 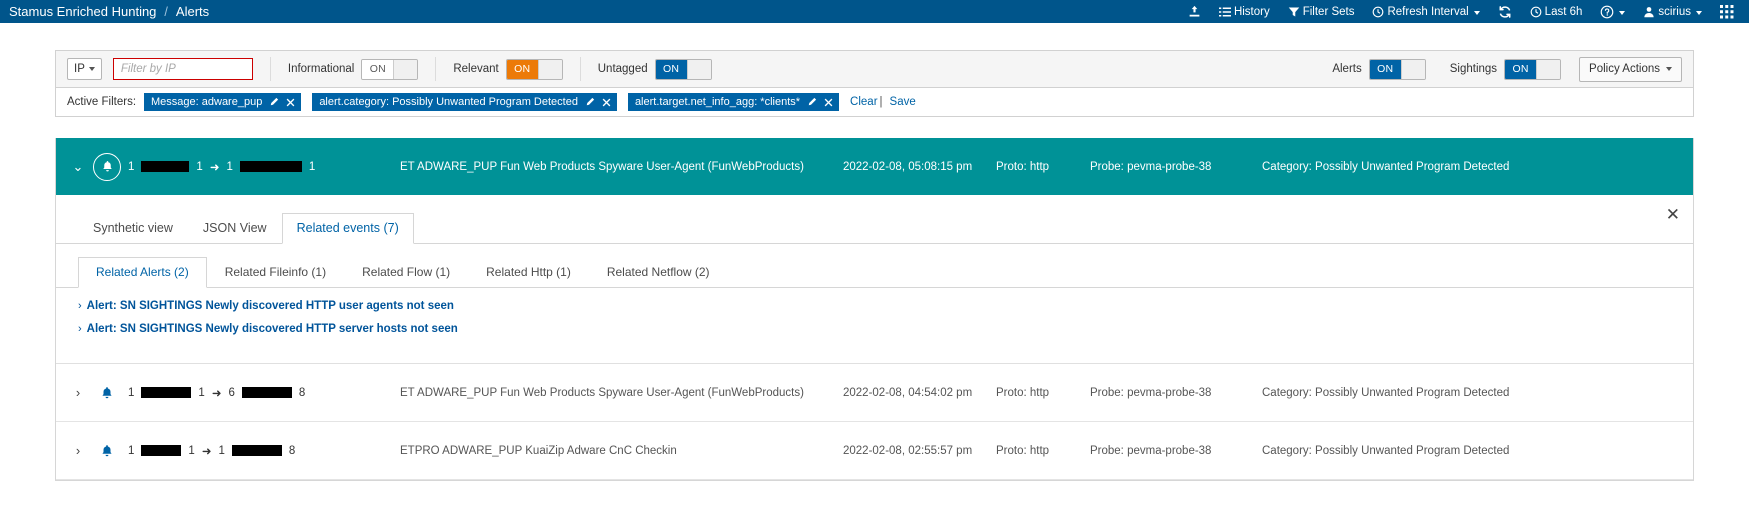 What do you see at coordinates (1328, 11) in the screenshot?
I see `nav-filter-sets-label: Filter Sets` at bounding box center [1328, 11].